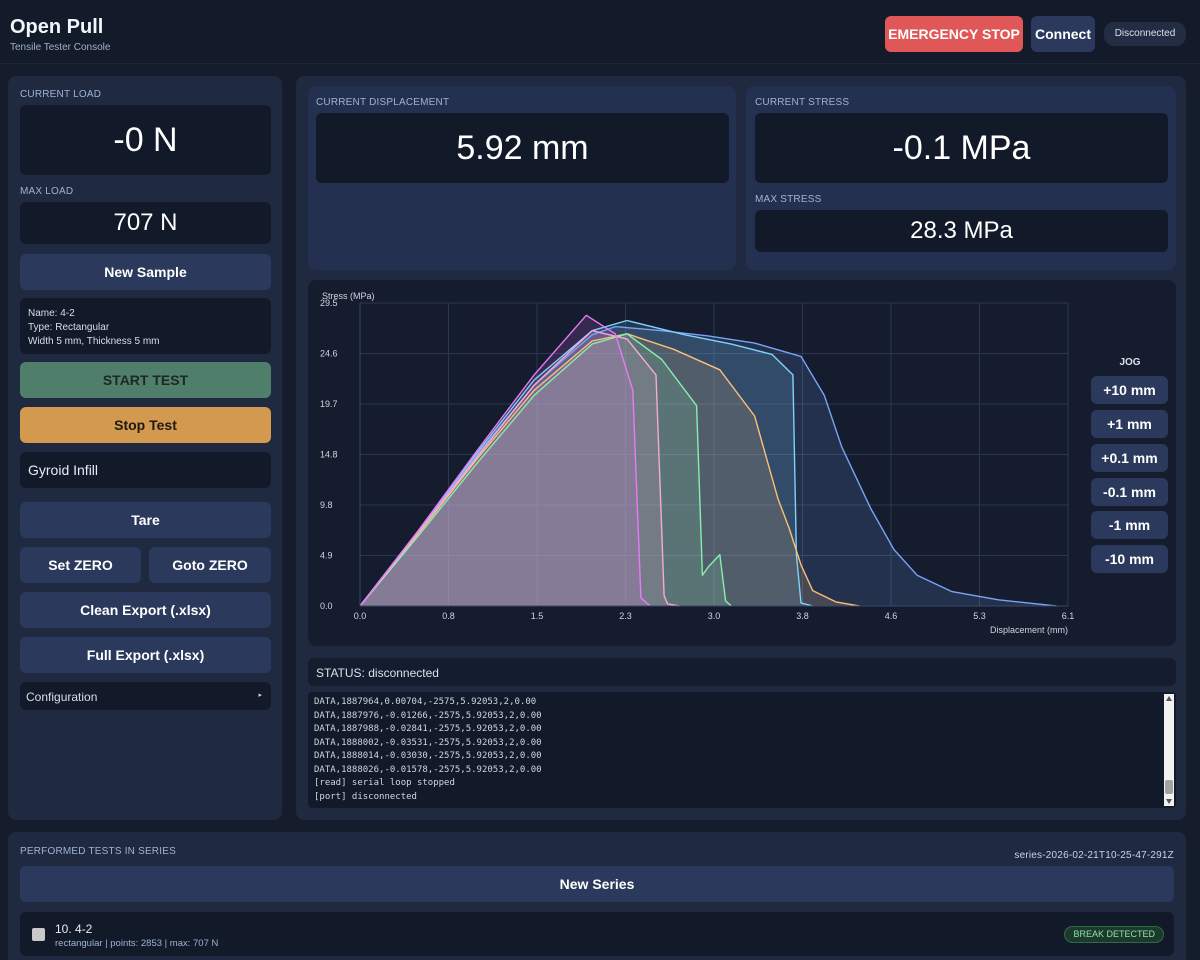 This screenshot has height=960, width=1200. What do you see at coordinates (326, 606) in the screenshot?
I see `y-tick-label: 0.0` at bounding box center [326, 606].